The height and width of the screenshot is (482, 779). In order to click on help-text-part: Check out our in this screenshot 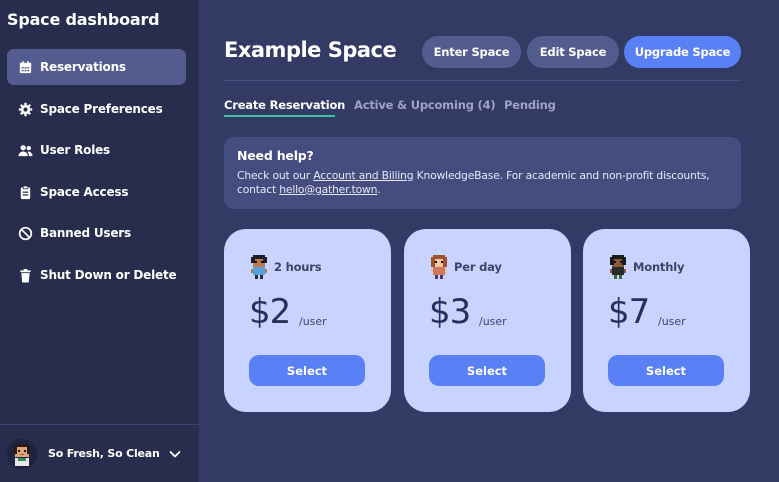, I will do `click(275, 175)`.